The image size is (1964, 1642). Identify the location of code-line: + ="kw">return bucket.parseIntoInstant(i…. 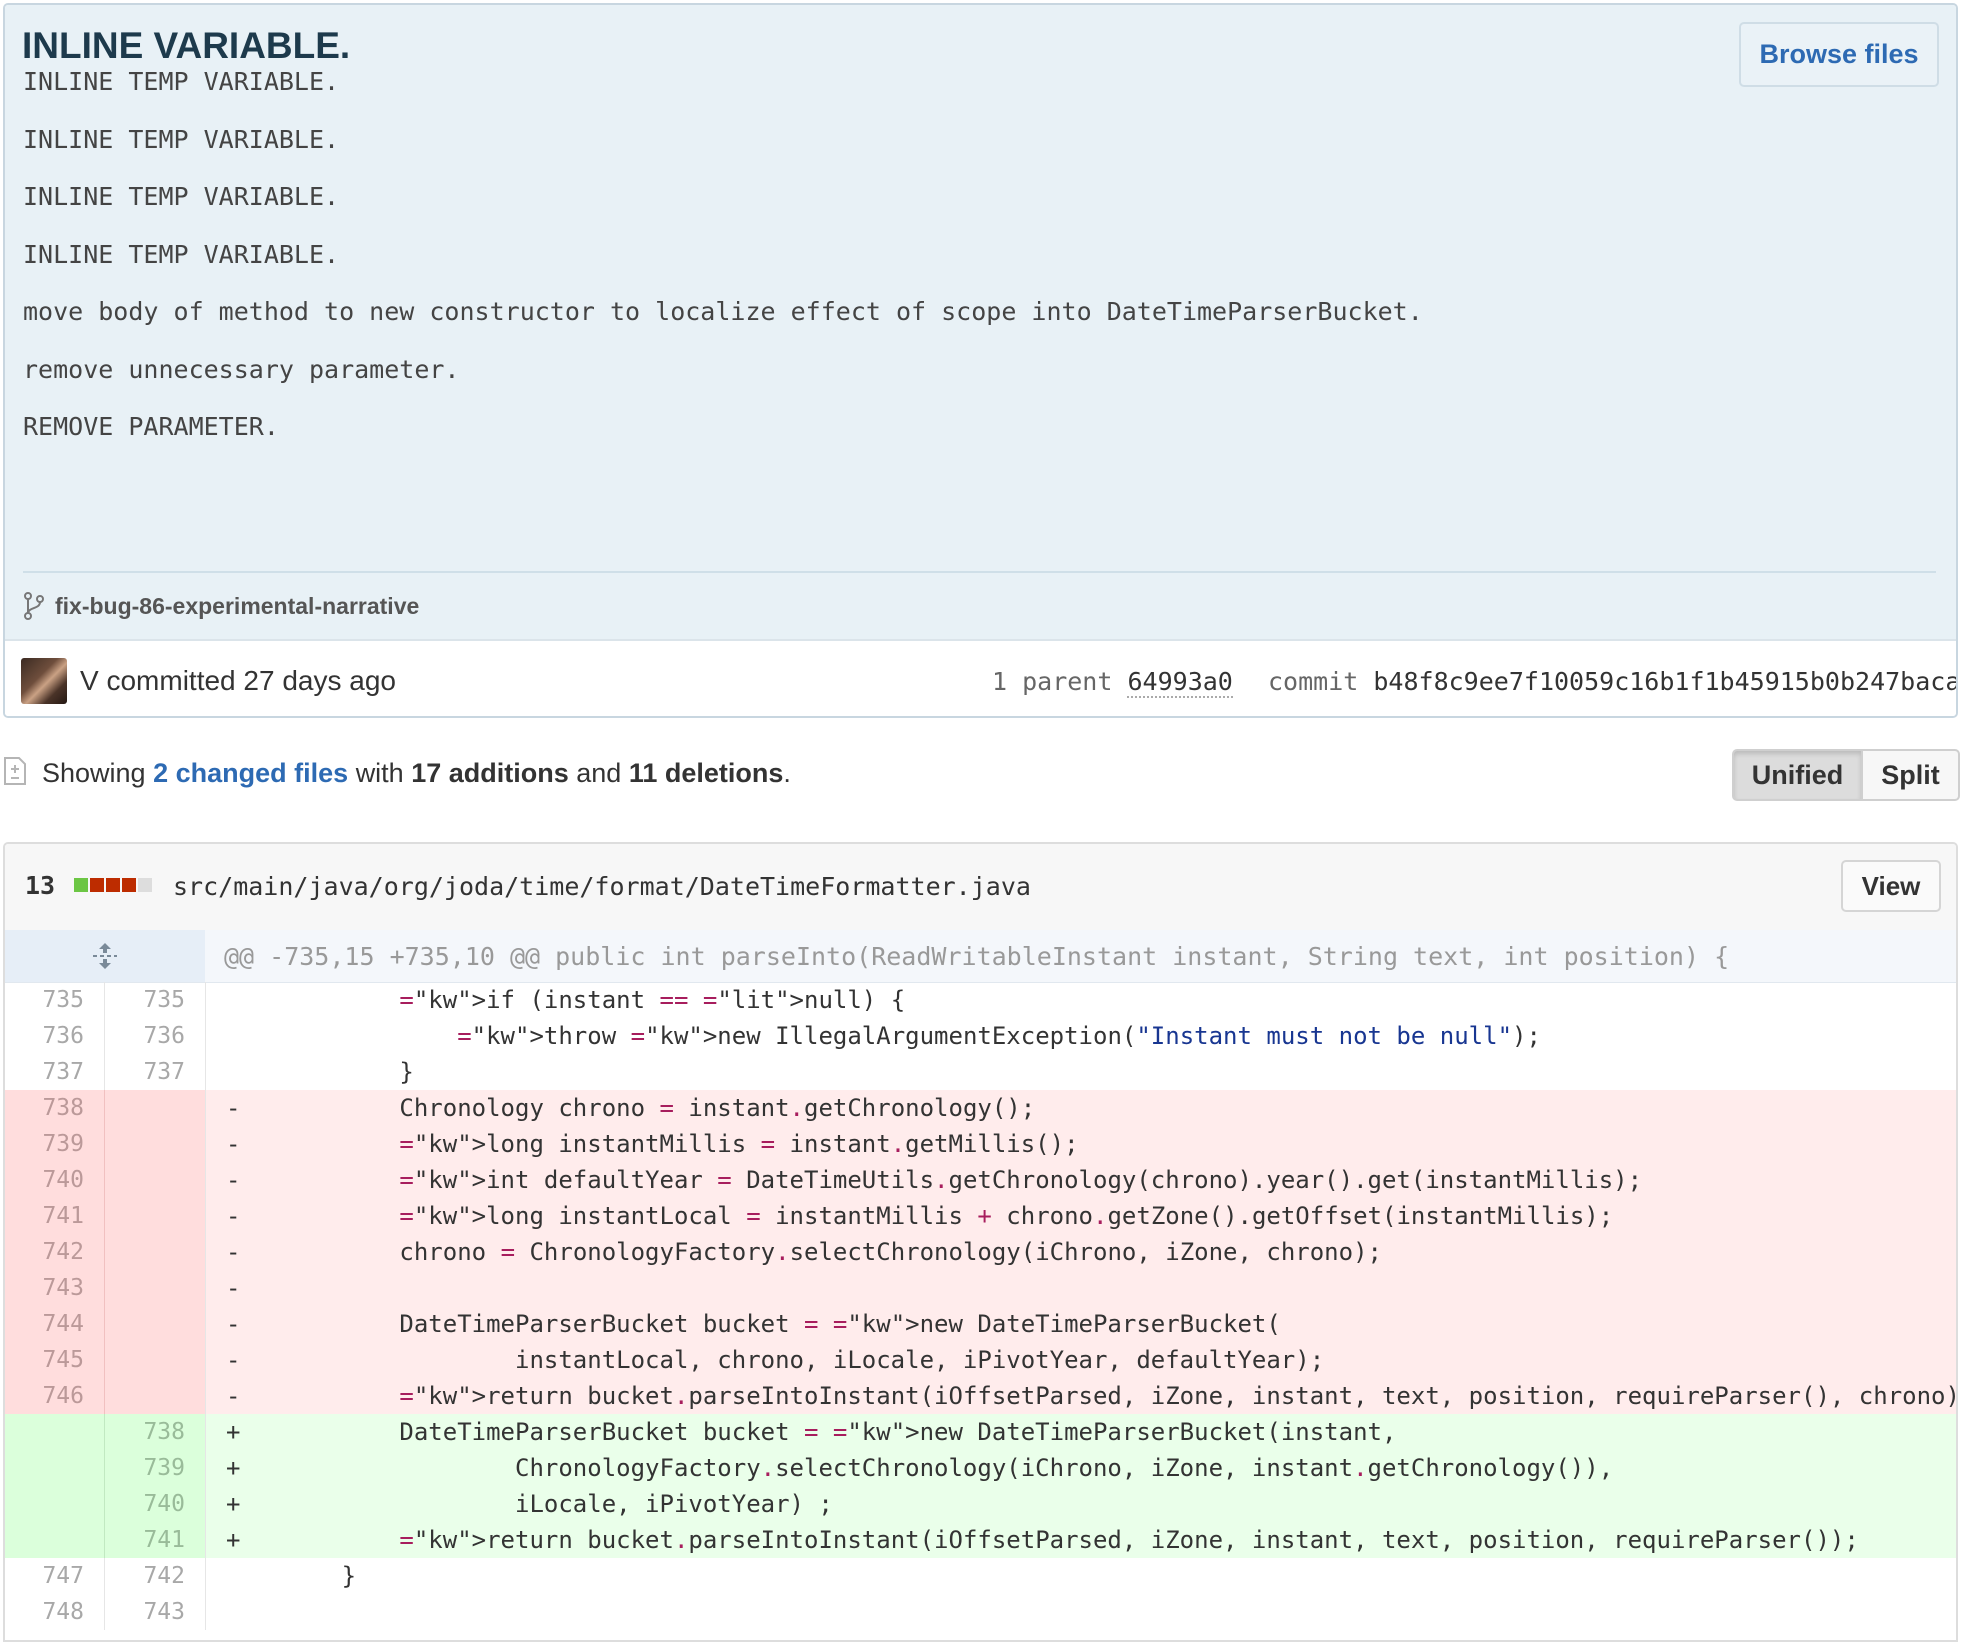
(1080, 1540).